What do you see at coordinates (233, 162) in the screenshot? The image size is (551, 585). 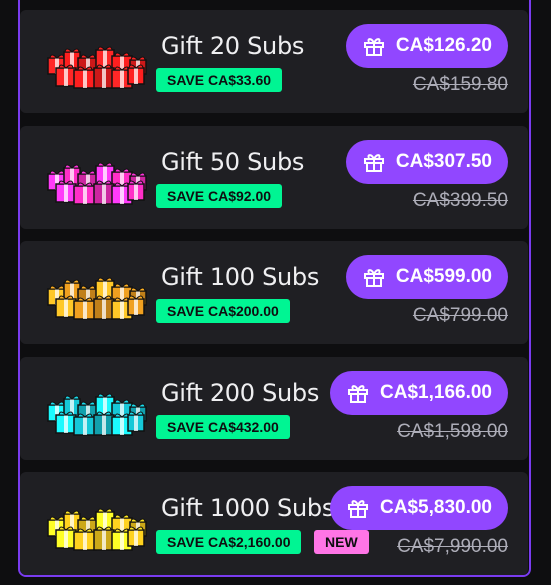 I see `offer-title: Gift 50 Subs` at bounding box center [233, 162].